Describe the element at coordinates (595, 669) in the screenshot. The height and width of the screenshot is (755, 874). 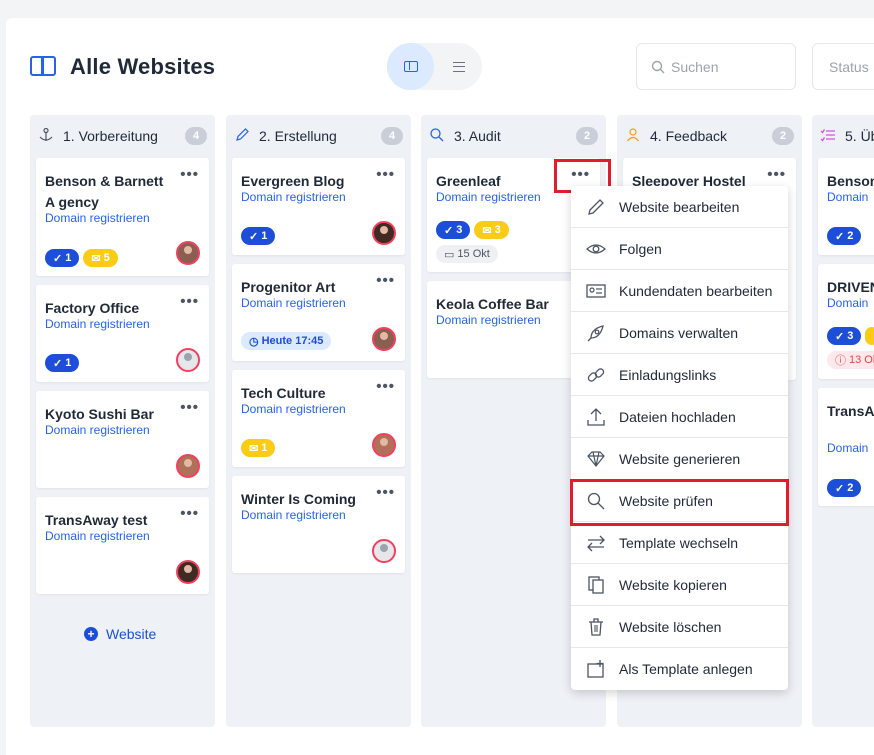
I see `template-icon` at that location.